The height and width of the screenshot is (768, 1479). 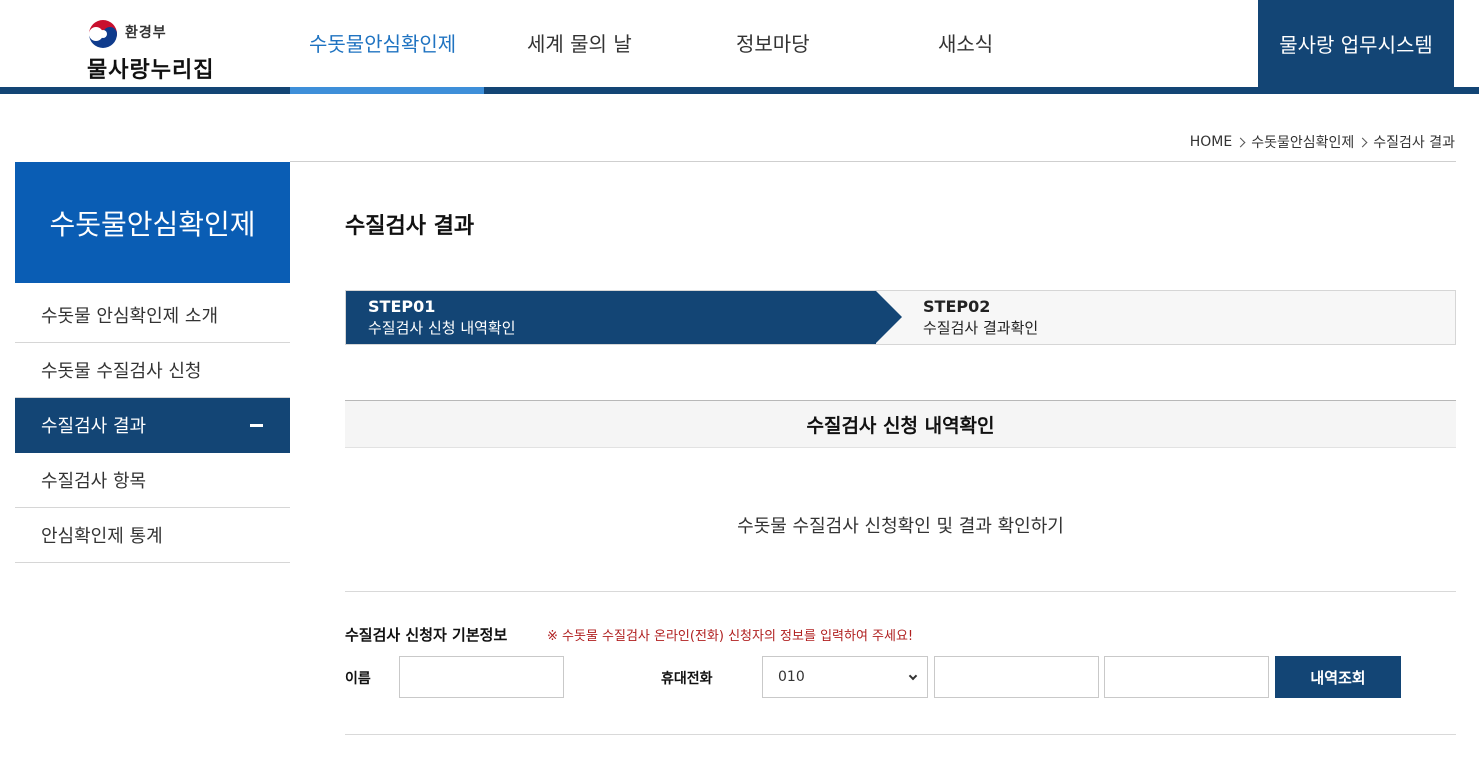 I want to click on sidebar-item-label: 수돗물 안심확인제 소개, so click(x=130, y=316).